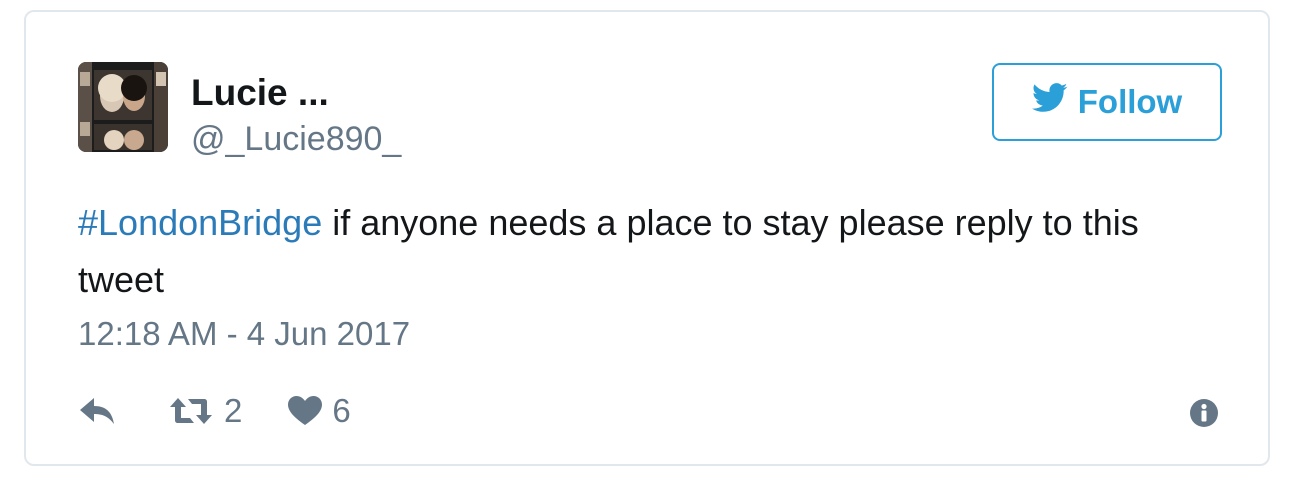 The image size is (1292, 488). I want to click on twitter-bird-icon, so click(1049, 102).